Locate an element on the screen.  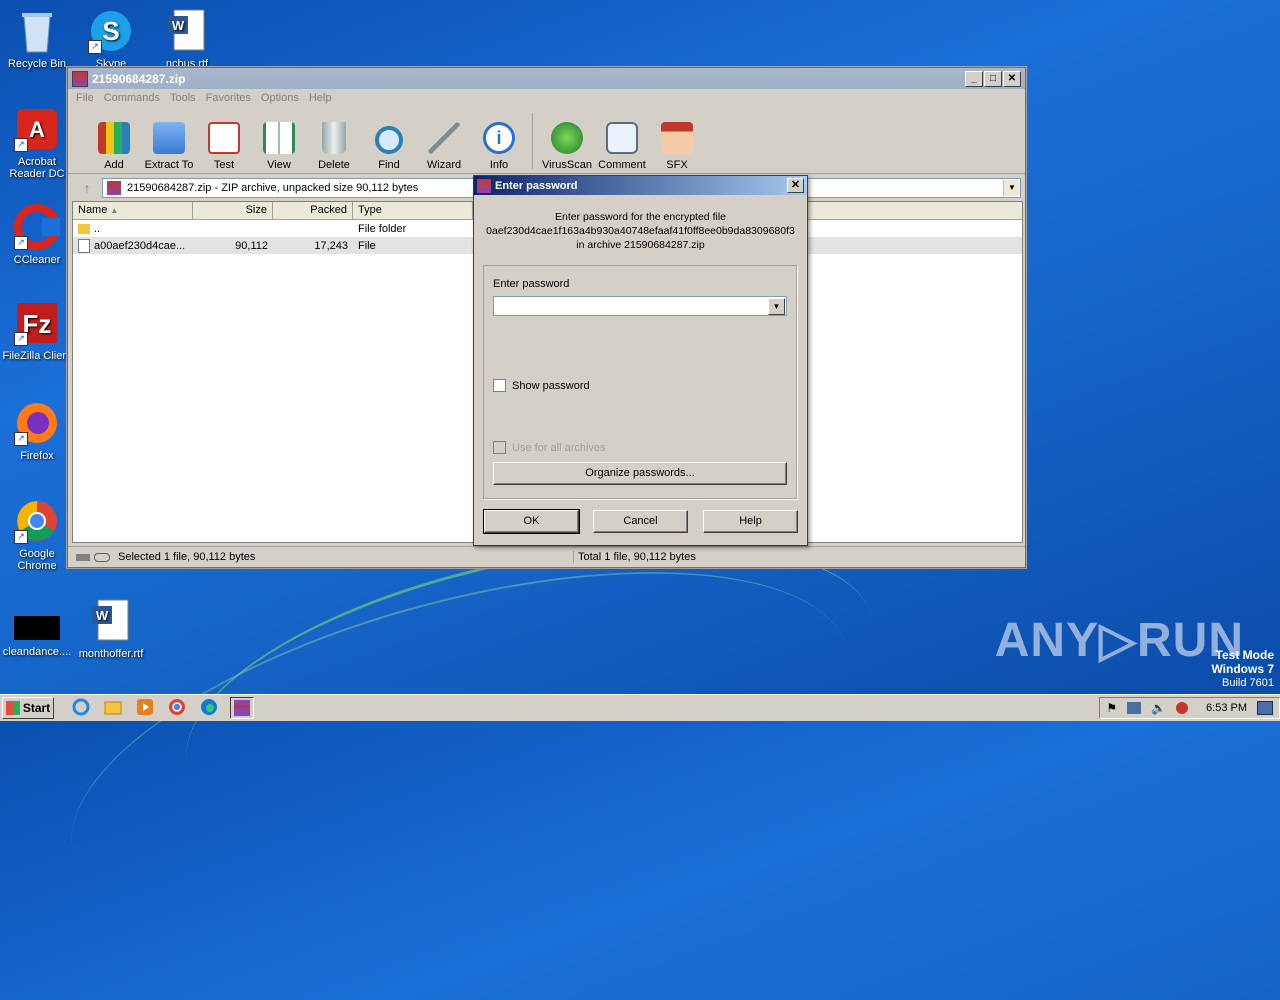
tool-label: Comment is located at coordinates (622, 165).